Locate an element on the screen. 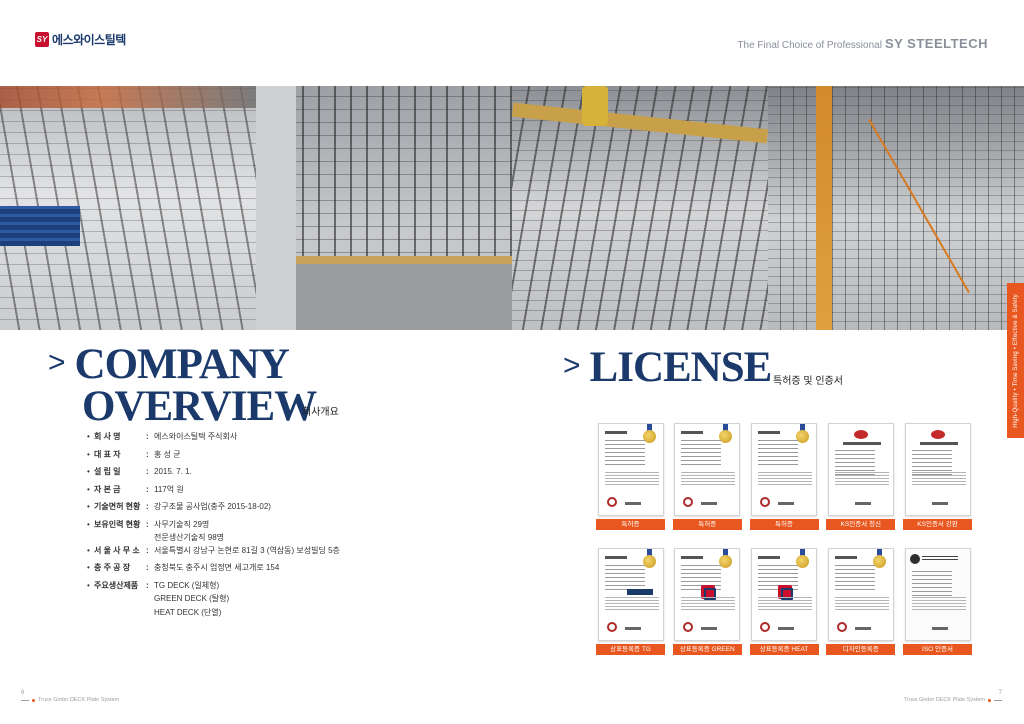 The image size is (1024, 724). certificate-label: 디자인등록증 is located at coordinates (861, 649).